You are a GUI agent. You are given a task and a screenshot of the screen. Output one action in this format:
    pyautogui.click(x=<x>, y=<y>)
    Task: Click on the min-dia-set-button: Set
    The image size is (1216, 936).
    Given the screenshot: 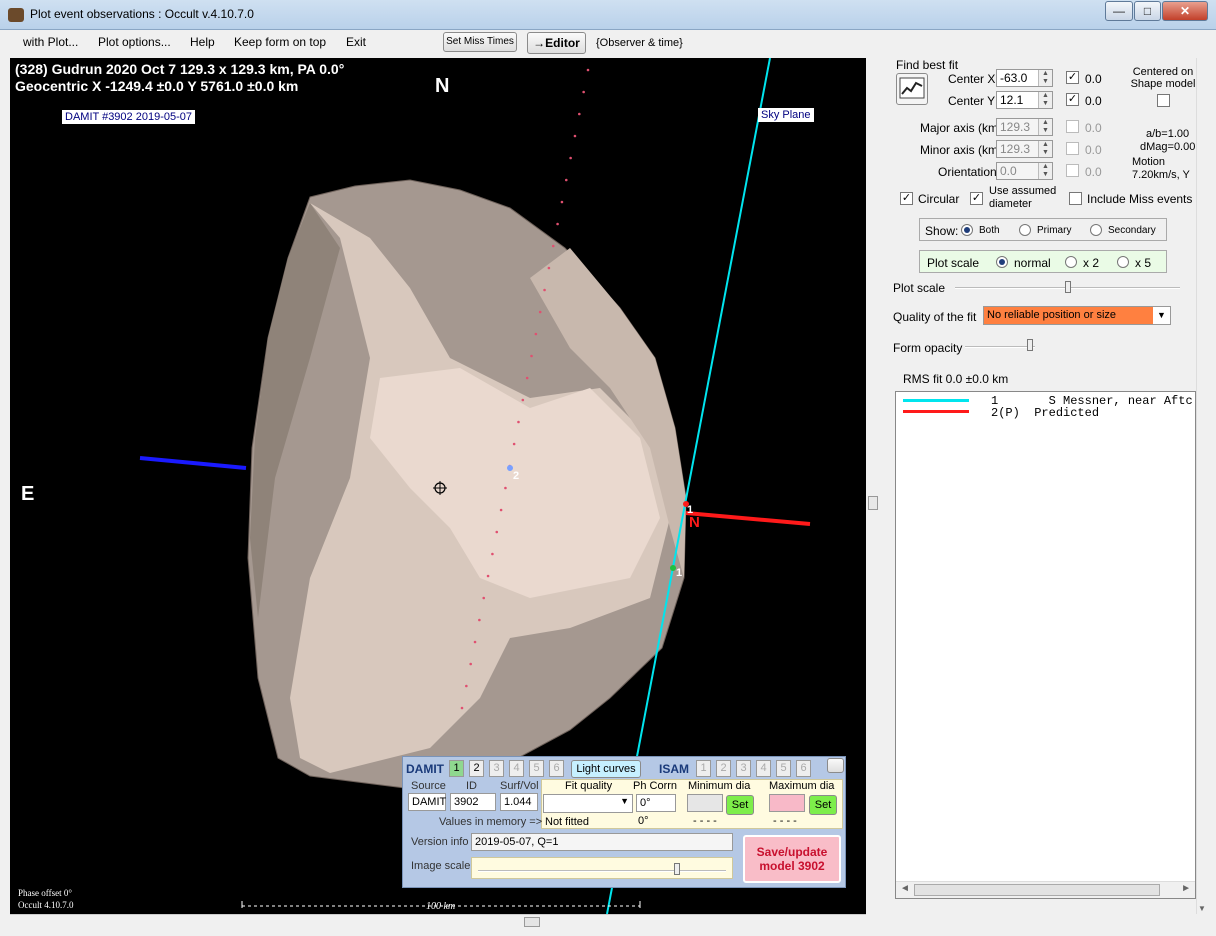 What is the action you would take?
    pyautogui.click(x=740, y=805)
    